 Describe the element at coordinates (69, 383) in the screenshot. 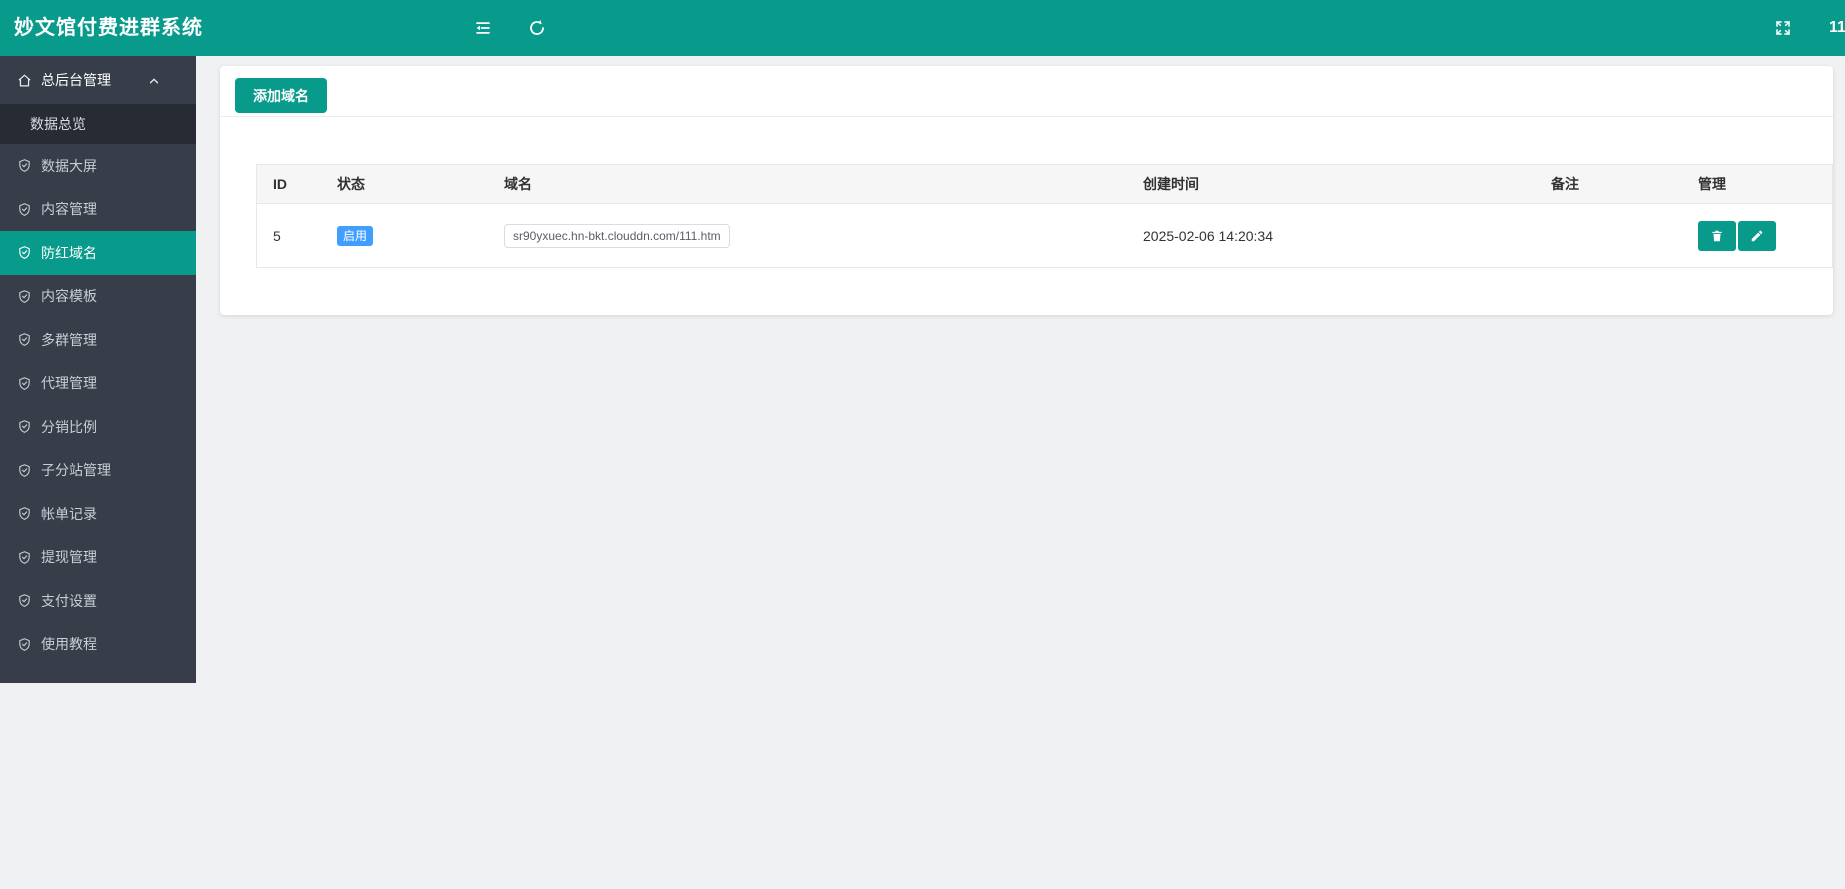

I see `sidebar-item-label: 代理管理` at that location.